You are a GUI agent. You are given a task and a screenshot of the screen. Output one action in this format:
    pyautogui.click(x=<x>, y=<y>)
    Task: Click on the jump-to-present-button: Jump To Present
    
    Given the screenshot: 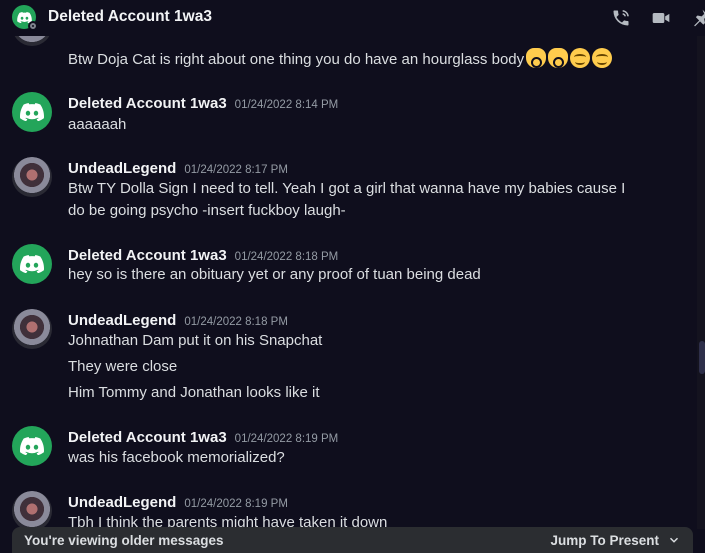 What is the action you would take?
    pyautogui.click(x=615, y=540)
    